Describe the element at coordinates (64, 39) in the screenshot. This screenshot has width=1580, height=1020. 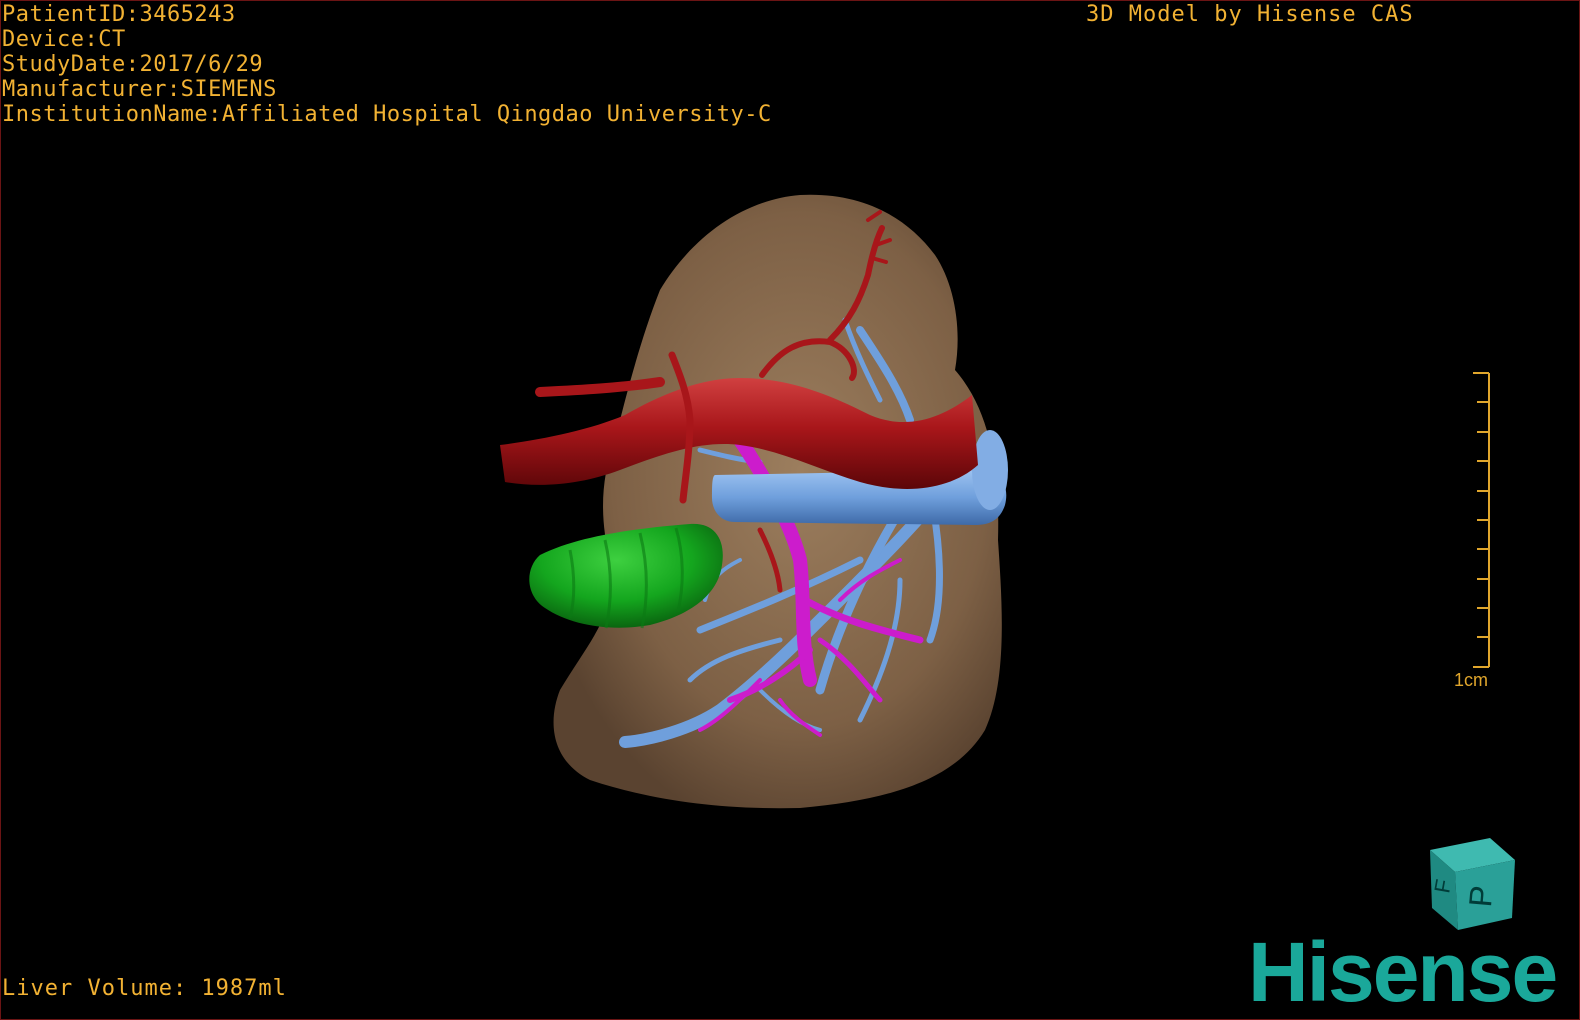
I see `device-label: Device:CT` at that location.